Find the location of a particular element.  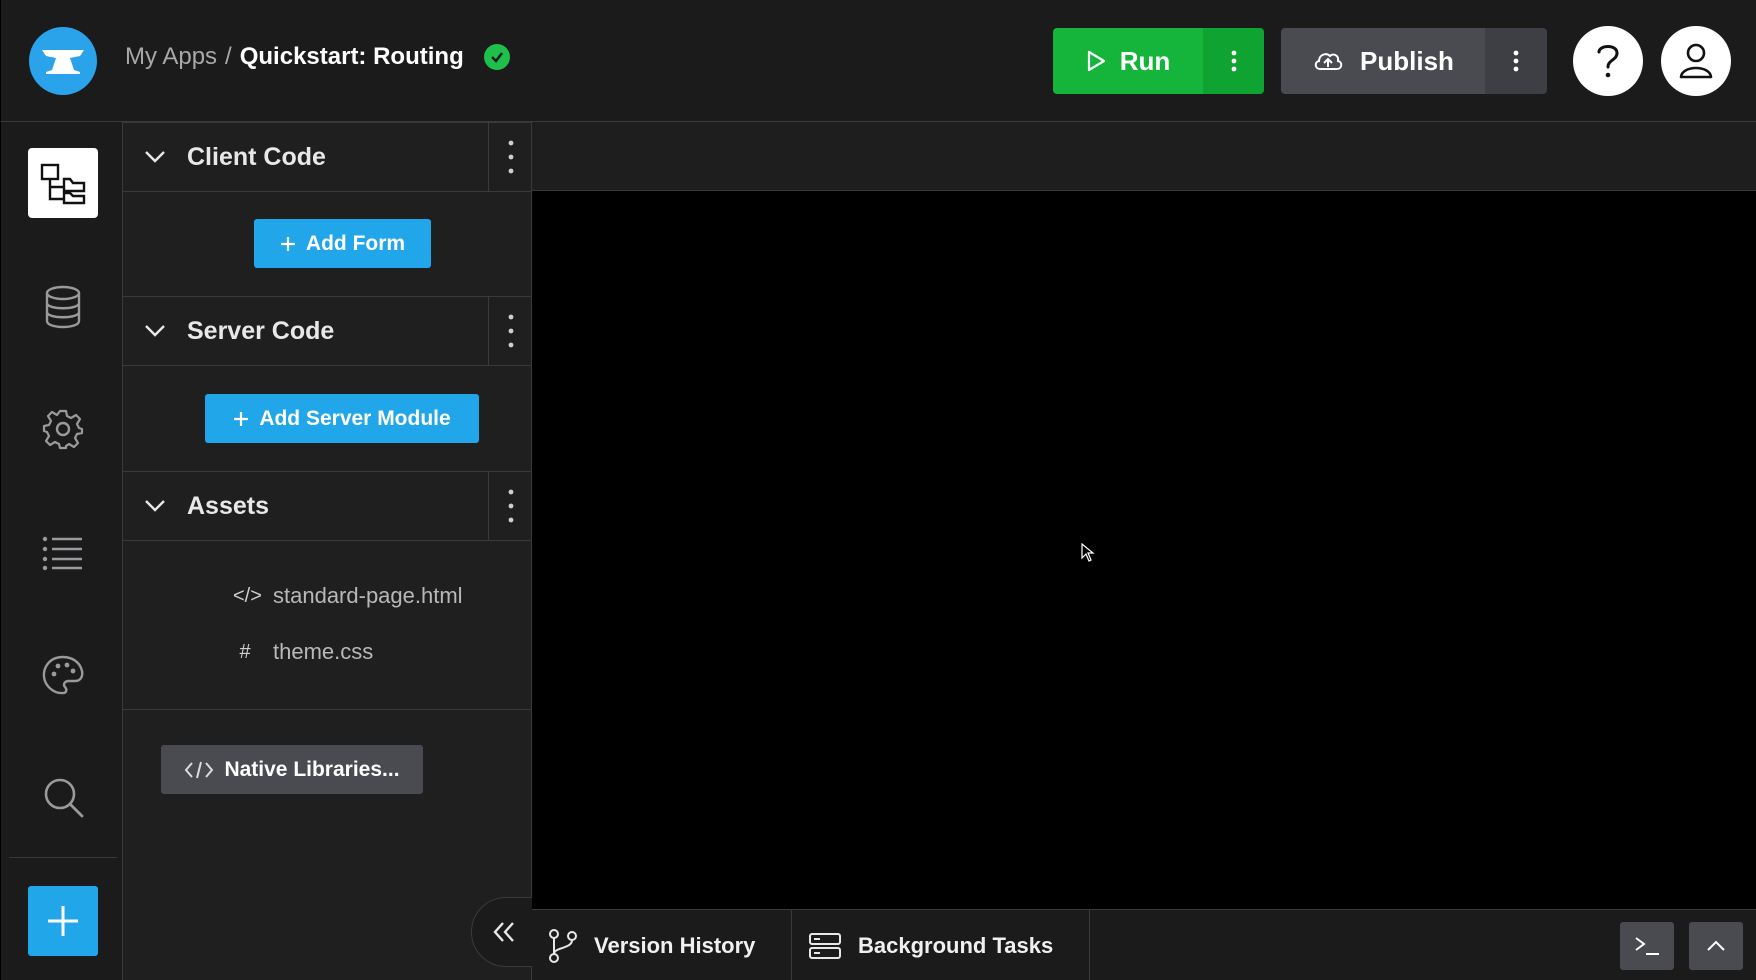

background-tasks-tab: Background Tasks is located at coordinates (941, 945).